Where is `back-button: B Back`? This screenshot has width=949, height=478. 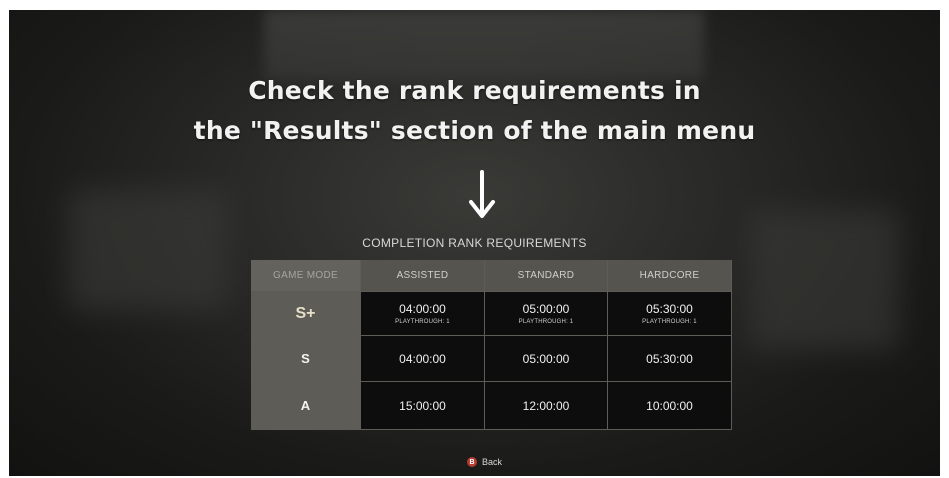
back-button: B Back is located at coordinates (484, 462).